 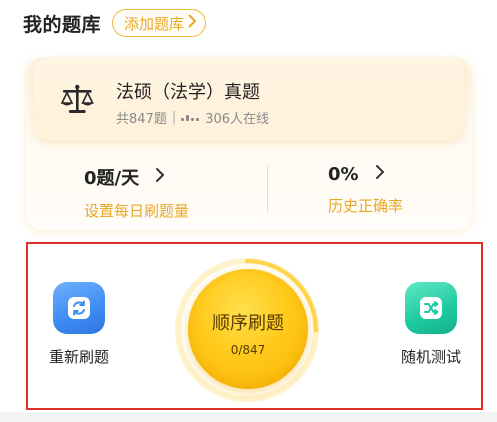 I want to click on practice-progress-count: 0/847, so click(x=248, y=350).